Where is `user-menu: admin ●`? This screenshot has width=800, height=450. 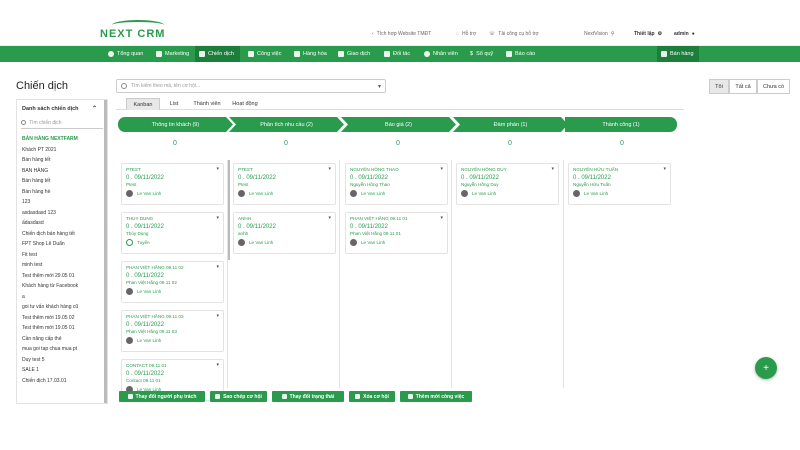
user-menu: admin ● is located at coordinates (684, 34).